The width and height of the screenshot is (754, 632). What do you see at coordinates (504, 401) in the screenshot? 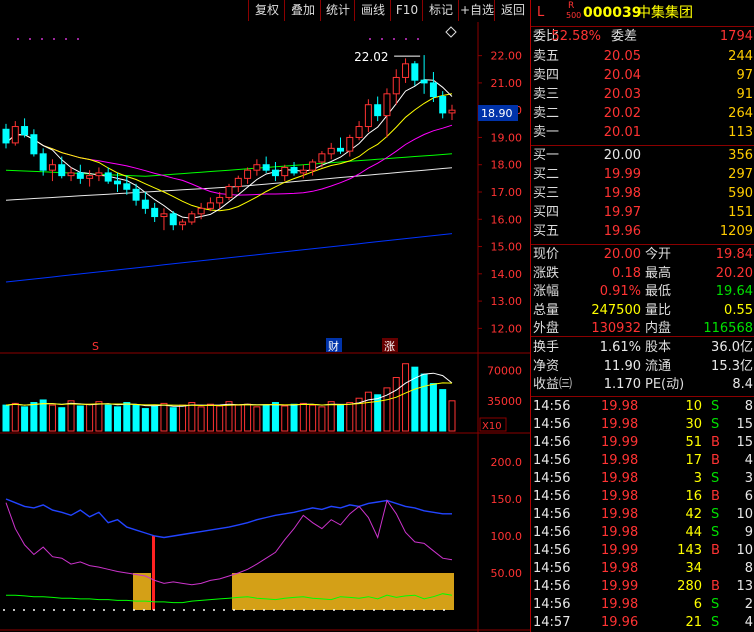
I see `volume-axis-label: 35000` at bounding box center [504, 401].